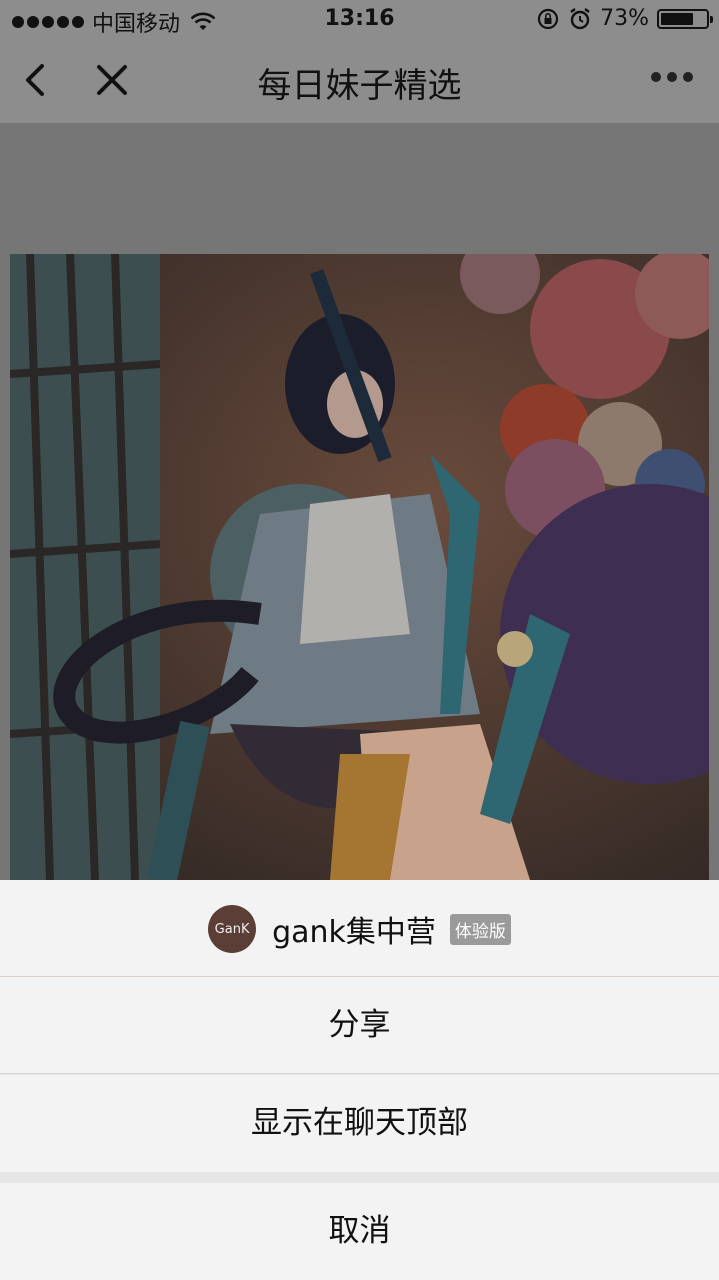 The height and width of the screenshot is (1280, 719). What do you see at coordinates (232, 929) in the screenshot?
I see `avatar: GanK` at bounding box center [232, 929].